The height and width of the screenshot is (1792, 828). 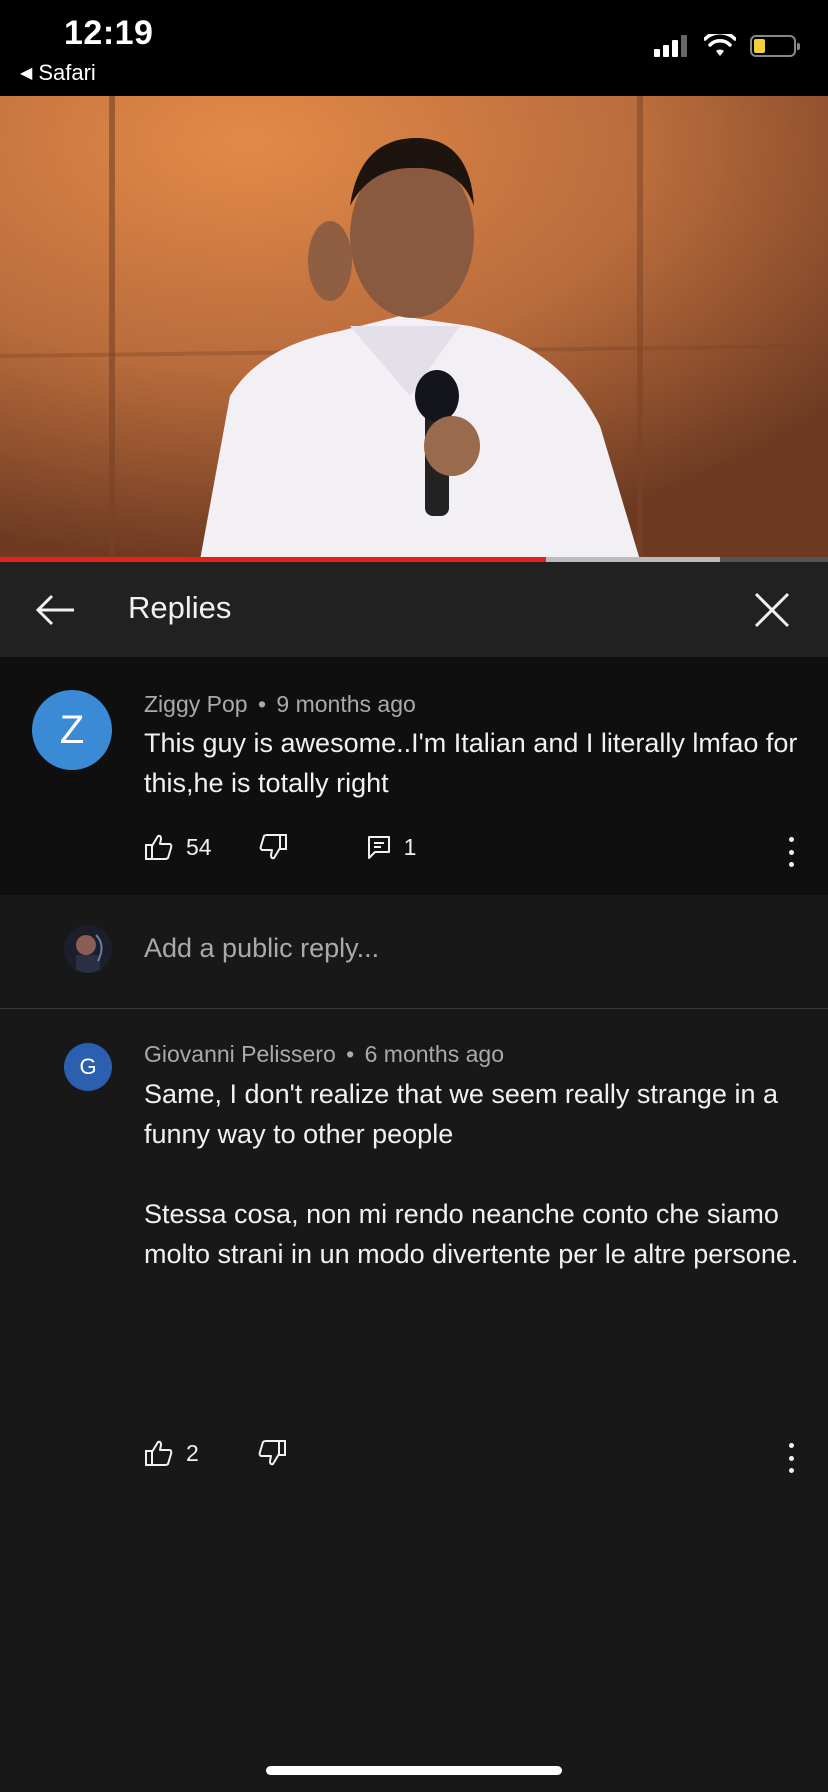 I want to click on comment-icon, so click(x=378, y=847).